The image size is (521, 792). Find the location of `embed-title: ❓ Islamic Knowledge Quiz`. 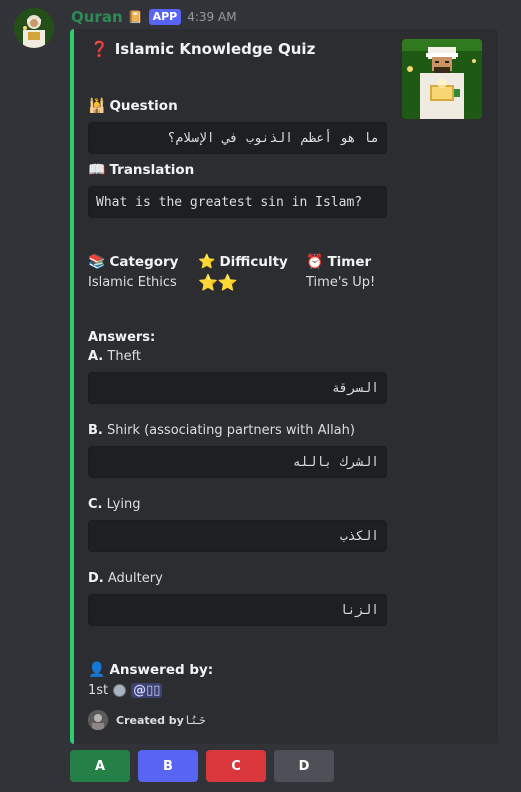

embed-title: ❓ Islamic Knowledge Quiz is located at coordinates (202, 49).